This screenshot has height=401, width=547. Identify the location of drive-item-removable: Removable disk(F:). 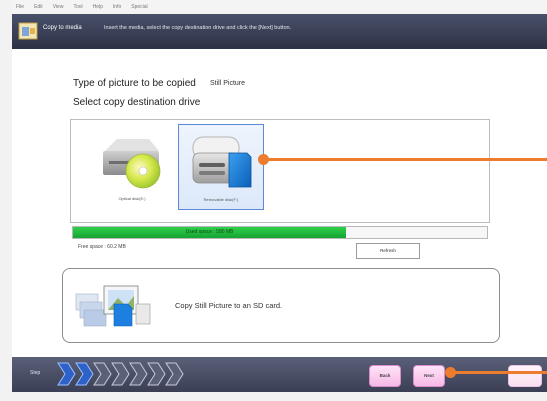
(221, 167).